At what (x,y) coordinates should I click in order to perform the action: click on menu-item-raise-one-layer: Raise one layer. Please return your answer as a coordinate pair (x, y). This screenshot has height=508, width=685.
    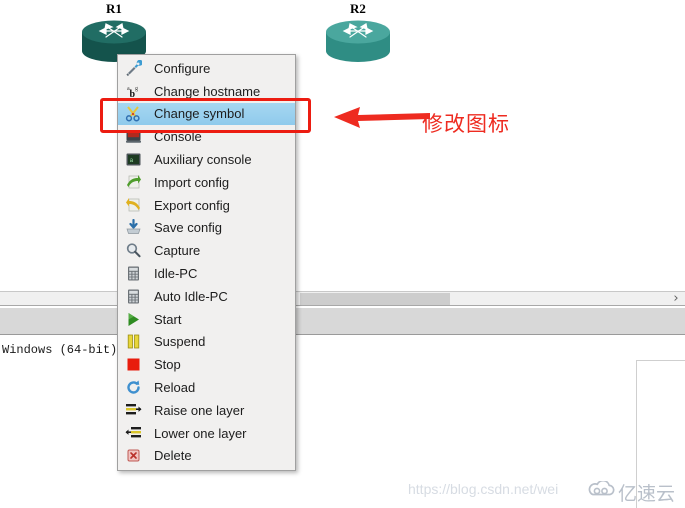
    Looking at the image, I should click on (206, 410).